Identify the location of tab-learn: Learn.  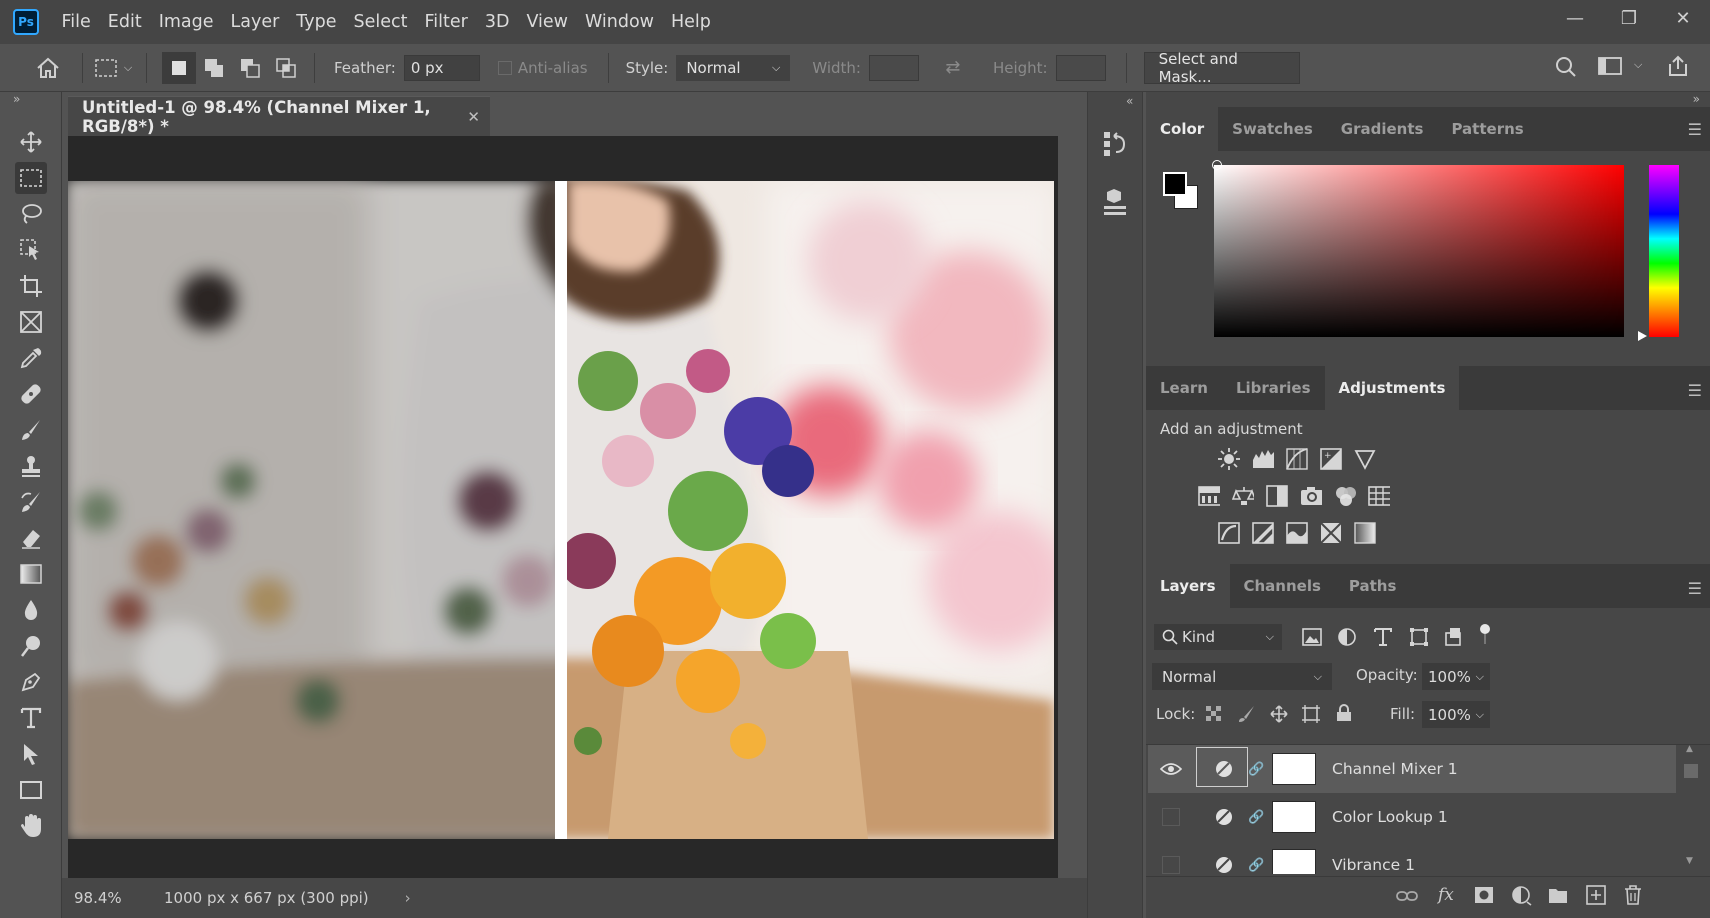
(1184, 388).